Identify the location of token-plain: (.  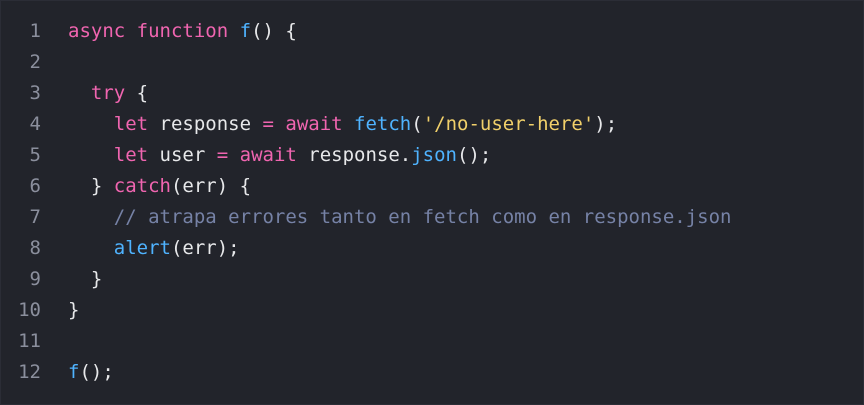
(417, 124).